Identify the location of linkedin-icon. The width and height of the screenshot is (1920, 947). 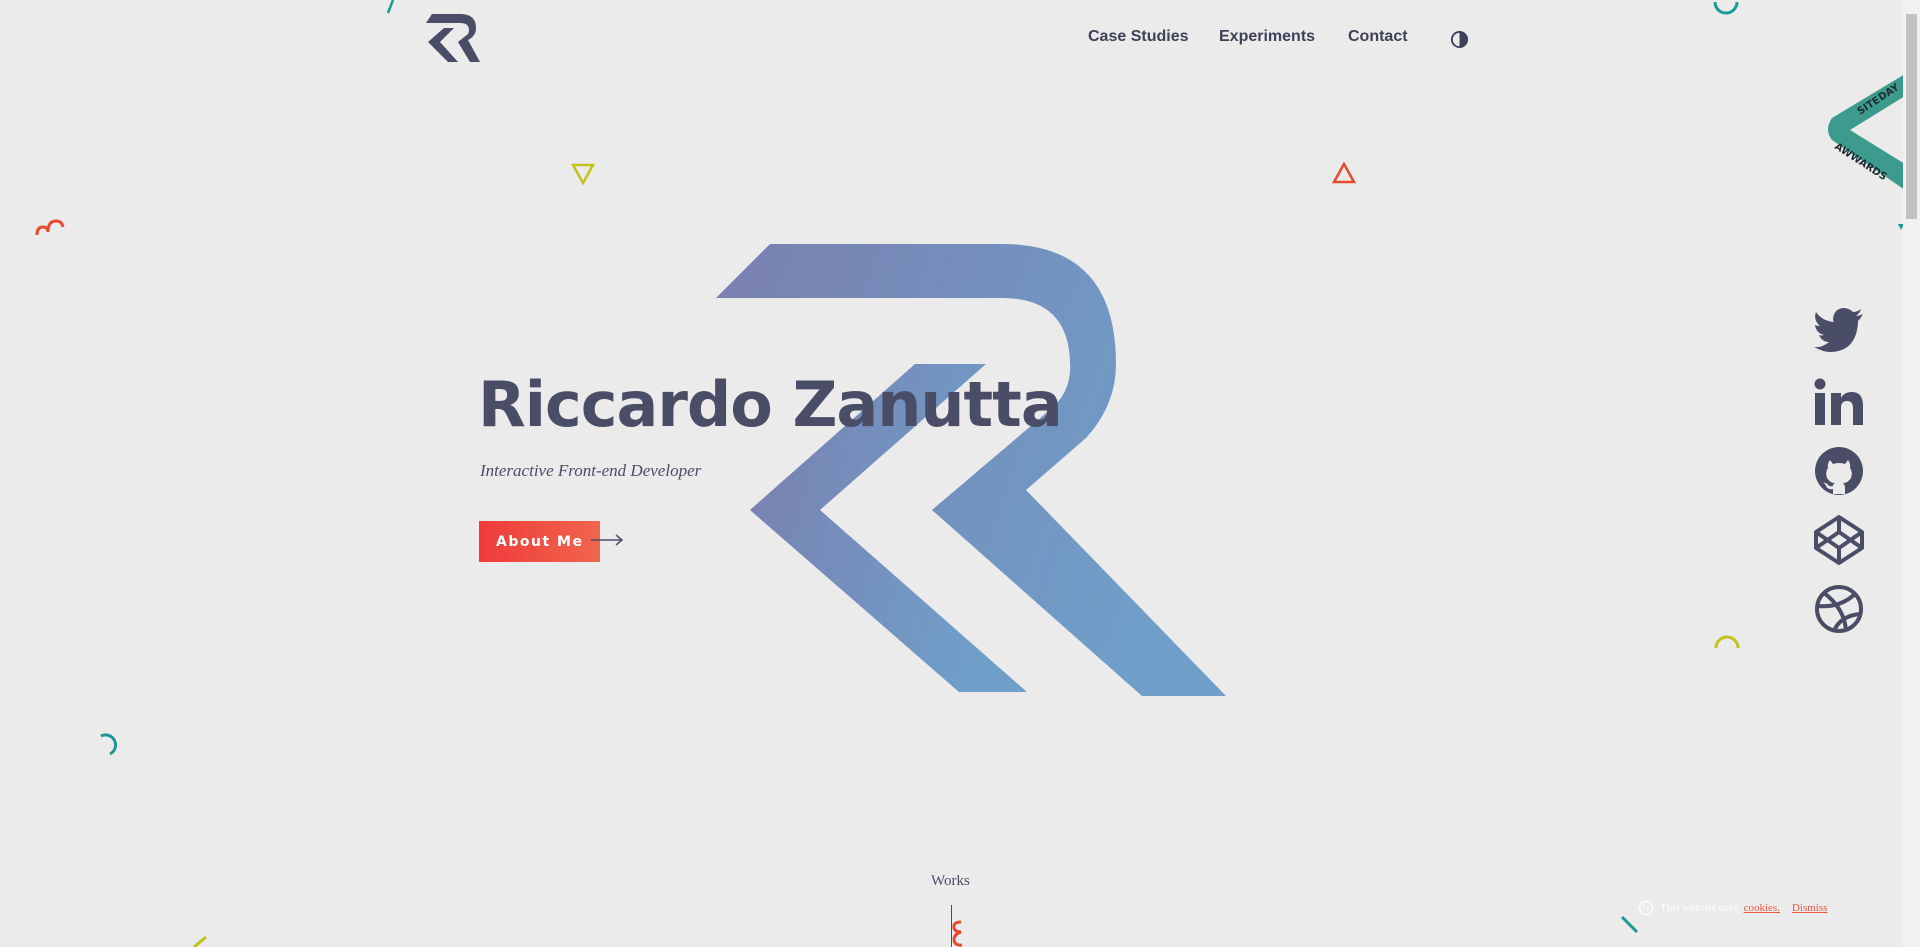
(1839, 403).